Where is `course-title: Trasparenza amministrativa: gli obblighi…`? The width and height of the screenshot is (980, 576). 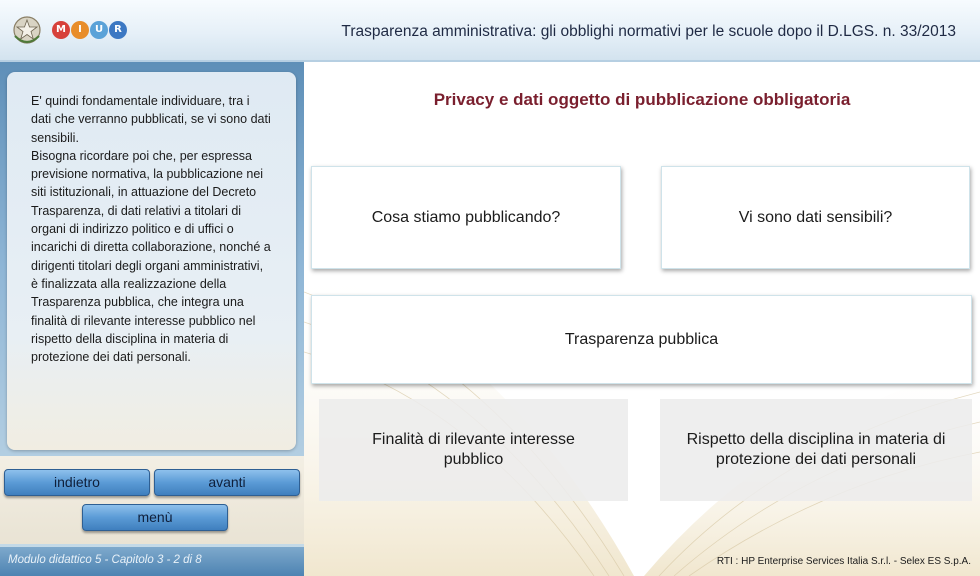 course-title: Trasparenza amministrativa: gli obblighi… is located at coordinates (648, 31).